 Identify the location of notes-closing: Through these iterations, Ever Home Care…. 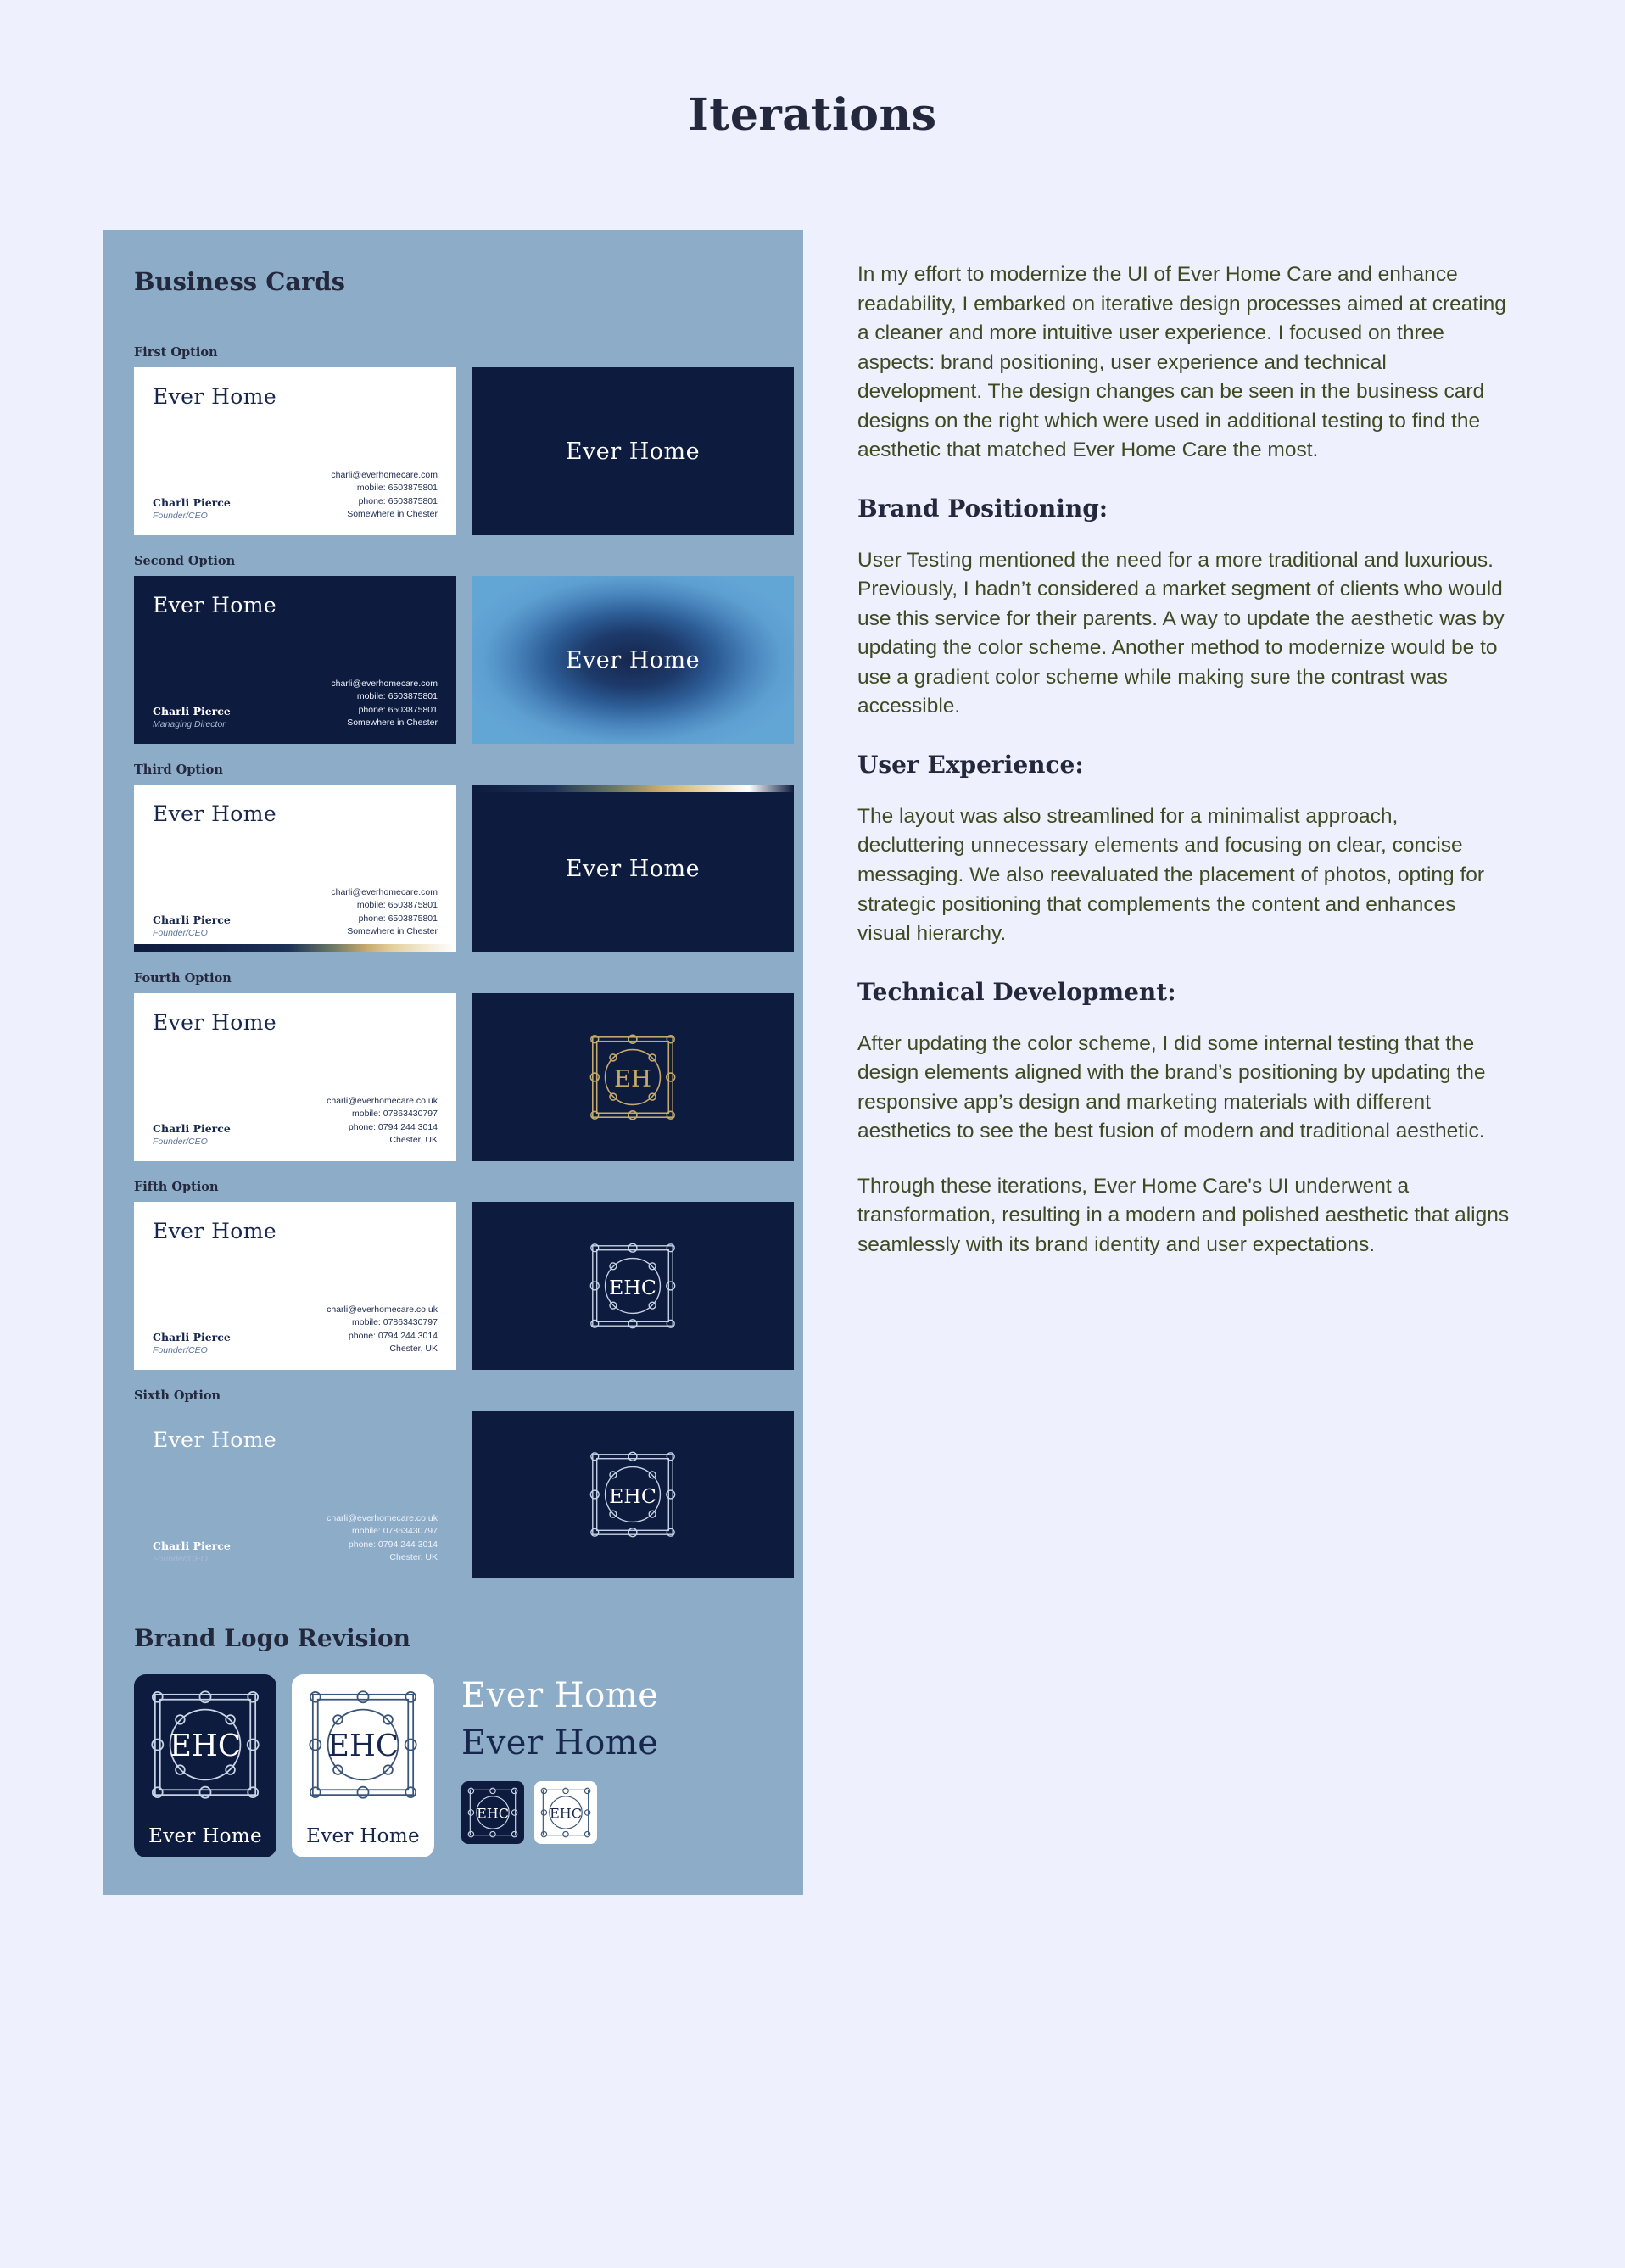
(1183, 1215).